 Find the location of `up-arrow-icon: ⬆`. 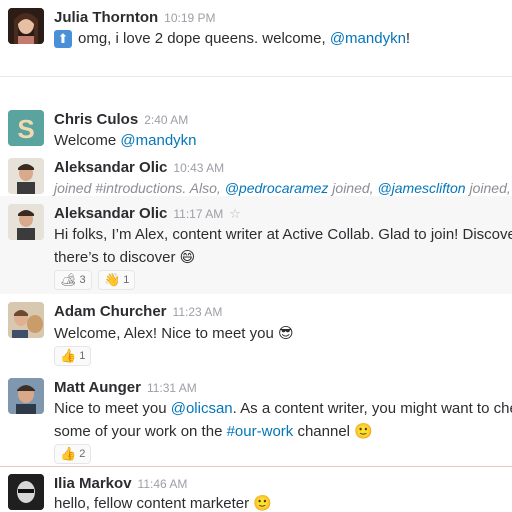

up-arrow-icon: ⬆ is located at coordinates (63, 39).